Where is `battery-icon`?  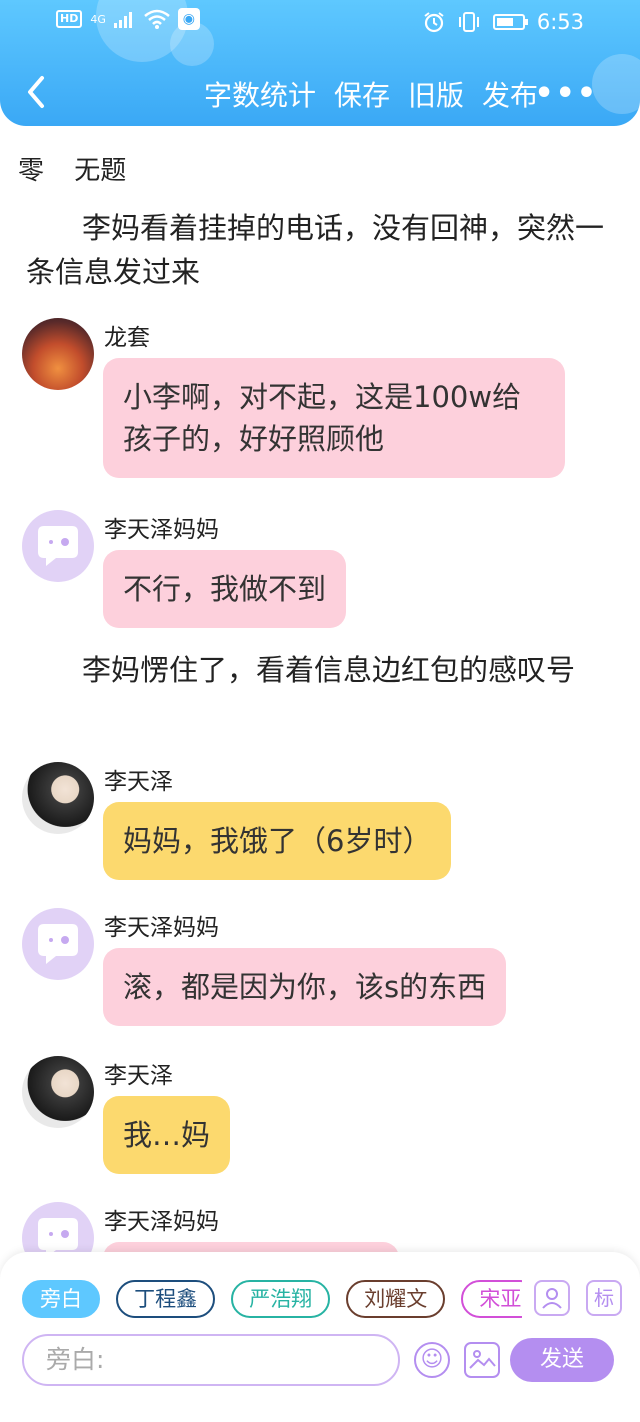
battery-icon is located at coordinates (510, 22).